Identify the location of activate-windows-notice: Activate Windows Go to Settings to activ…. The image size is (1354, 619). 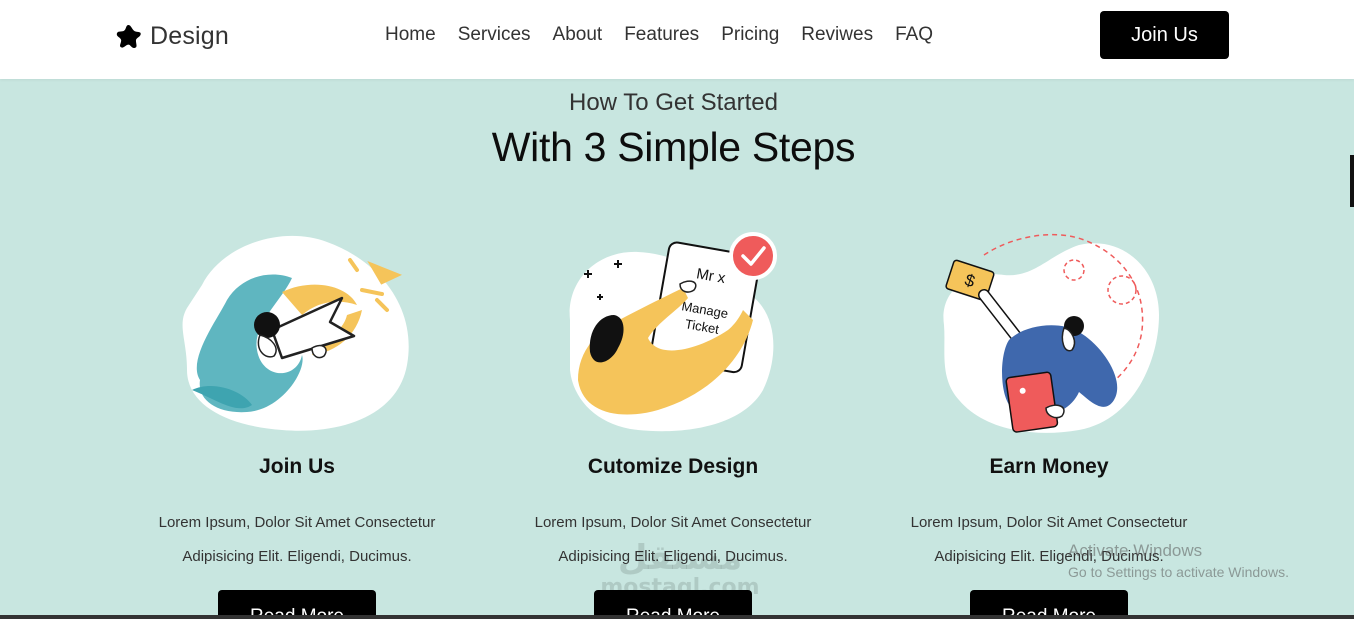
(1198, 561).